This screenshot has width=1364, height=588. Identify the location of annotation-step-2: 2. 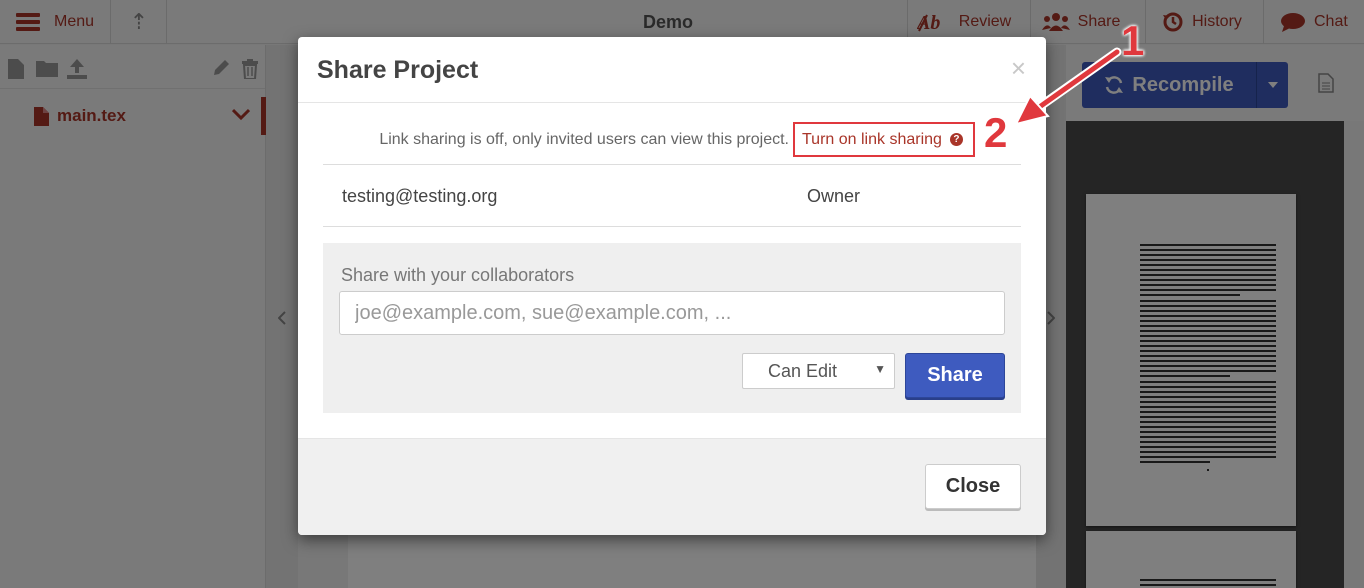
(996, 132).